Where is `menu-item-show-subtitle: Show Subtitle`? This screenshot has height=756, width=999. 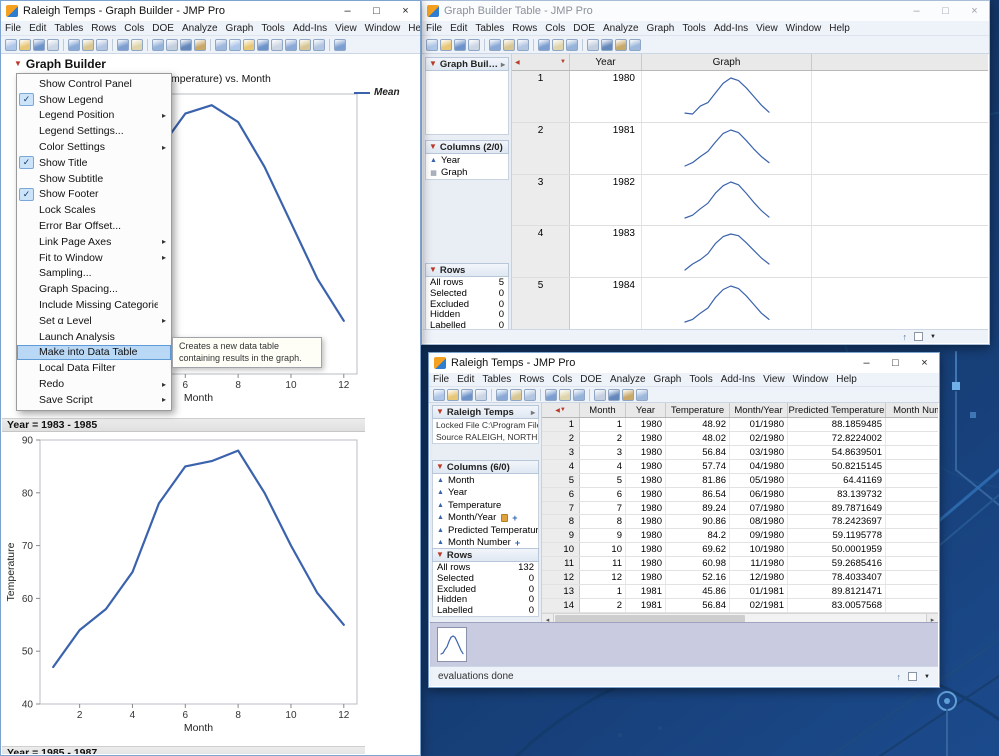 menu-item-show-subtitle: Show Subtitle is located at coordinates (94, 179).